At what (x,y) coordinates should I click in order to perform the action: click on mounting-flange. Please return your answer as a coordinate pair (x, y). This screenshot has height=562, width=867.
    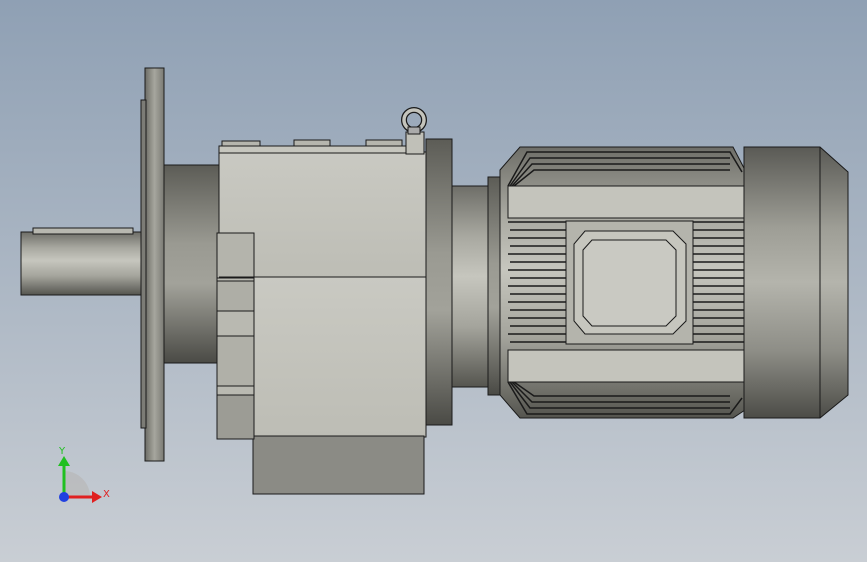
    Looking at the image, I should click on (152, 264).